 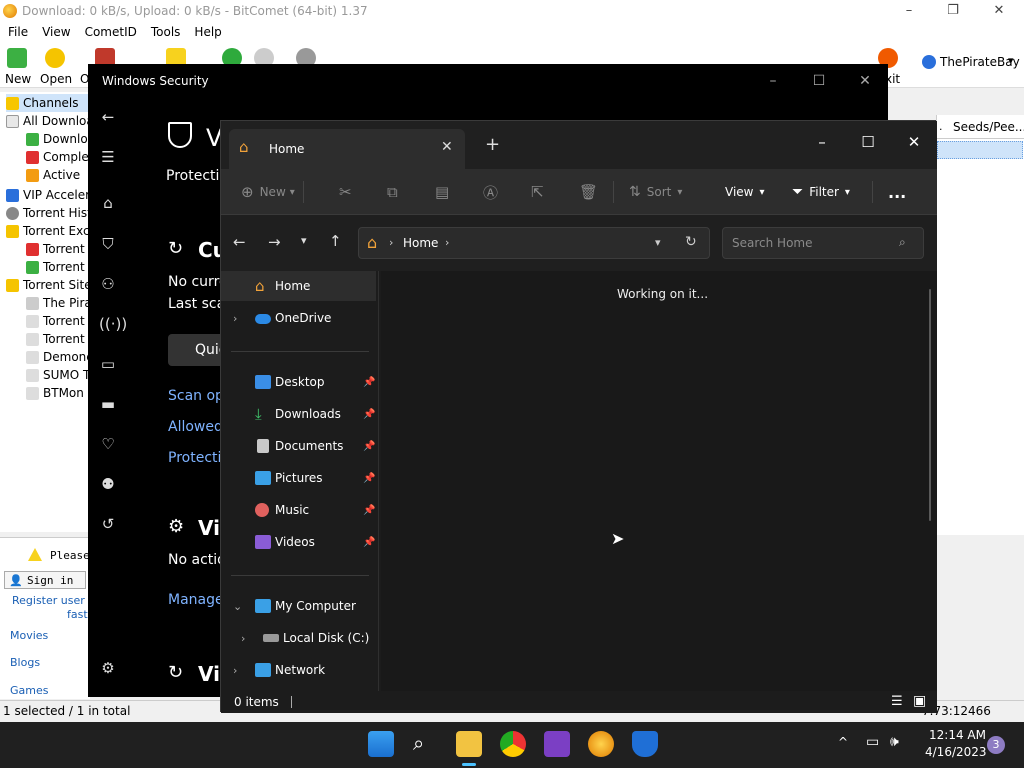 I want to click on delete-icon: 🗑, so click(x=588, y=192).